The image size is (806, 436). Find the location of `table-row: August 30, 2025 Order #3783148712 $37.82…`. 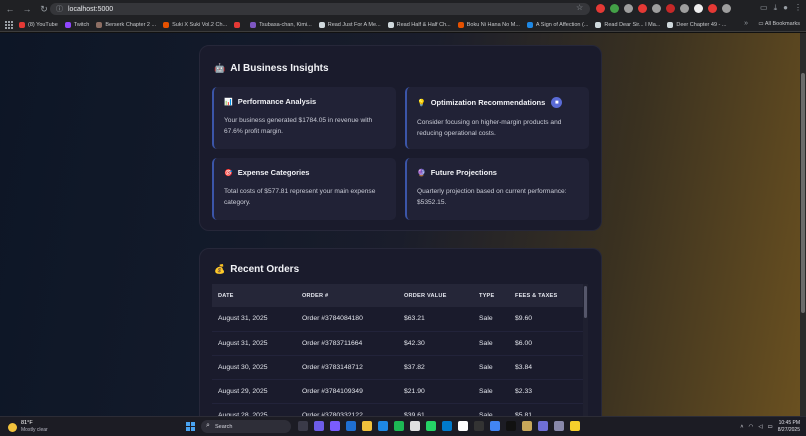

table-row: August 30, 2025 Order #3783148712 $37.82… is located at coordinates (399, 367).